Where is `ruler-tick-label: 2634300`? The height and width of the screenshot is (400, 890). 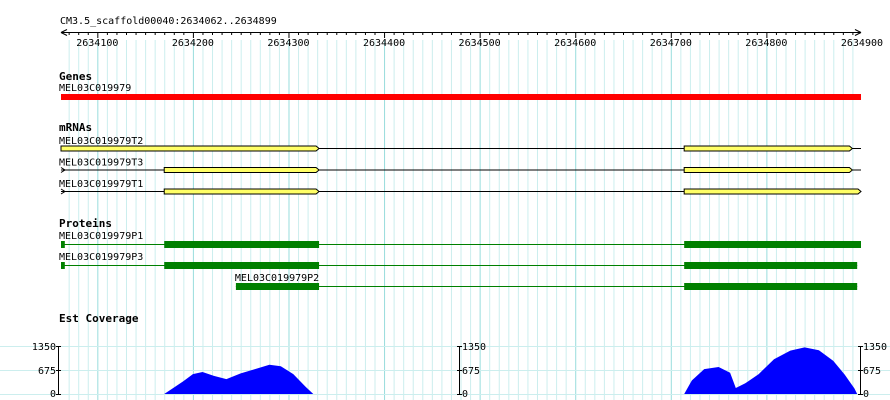
ruler-tick-label: 2634300 is located at coordinates (288, 43).